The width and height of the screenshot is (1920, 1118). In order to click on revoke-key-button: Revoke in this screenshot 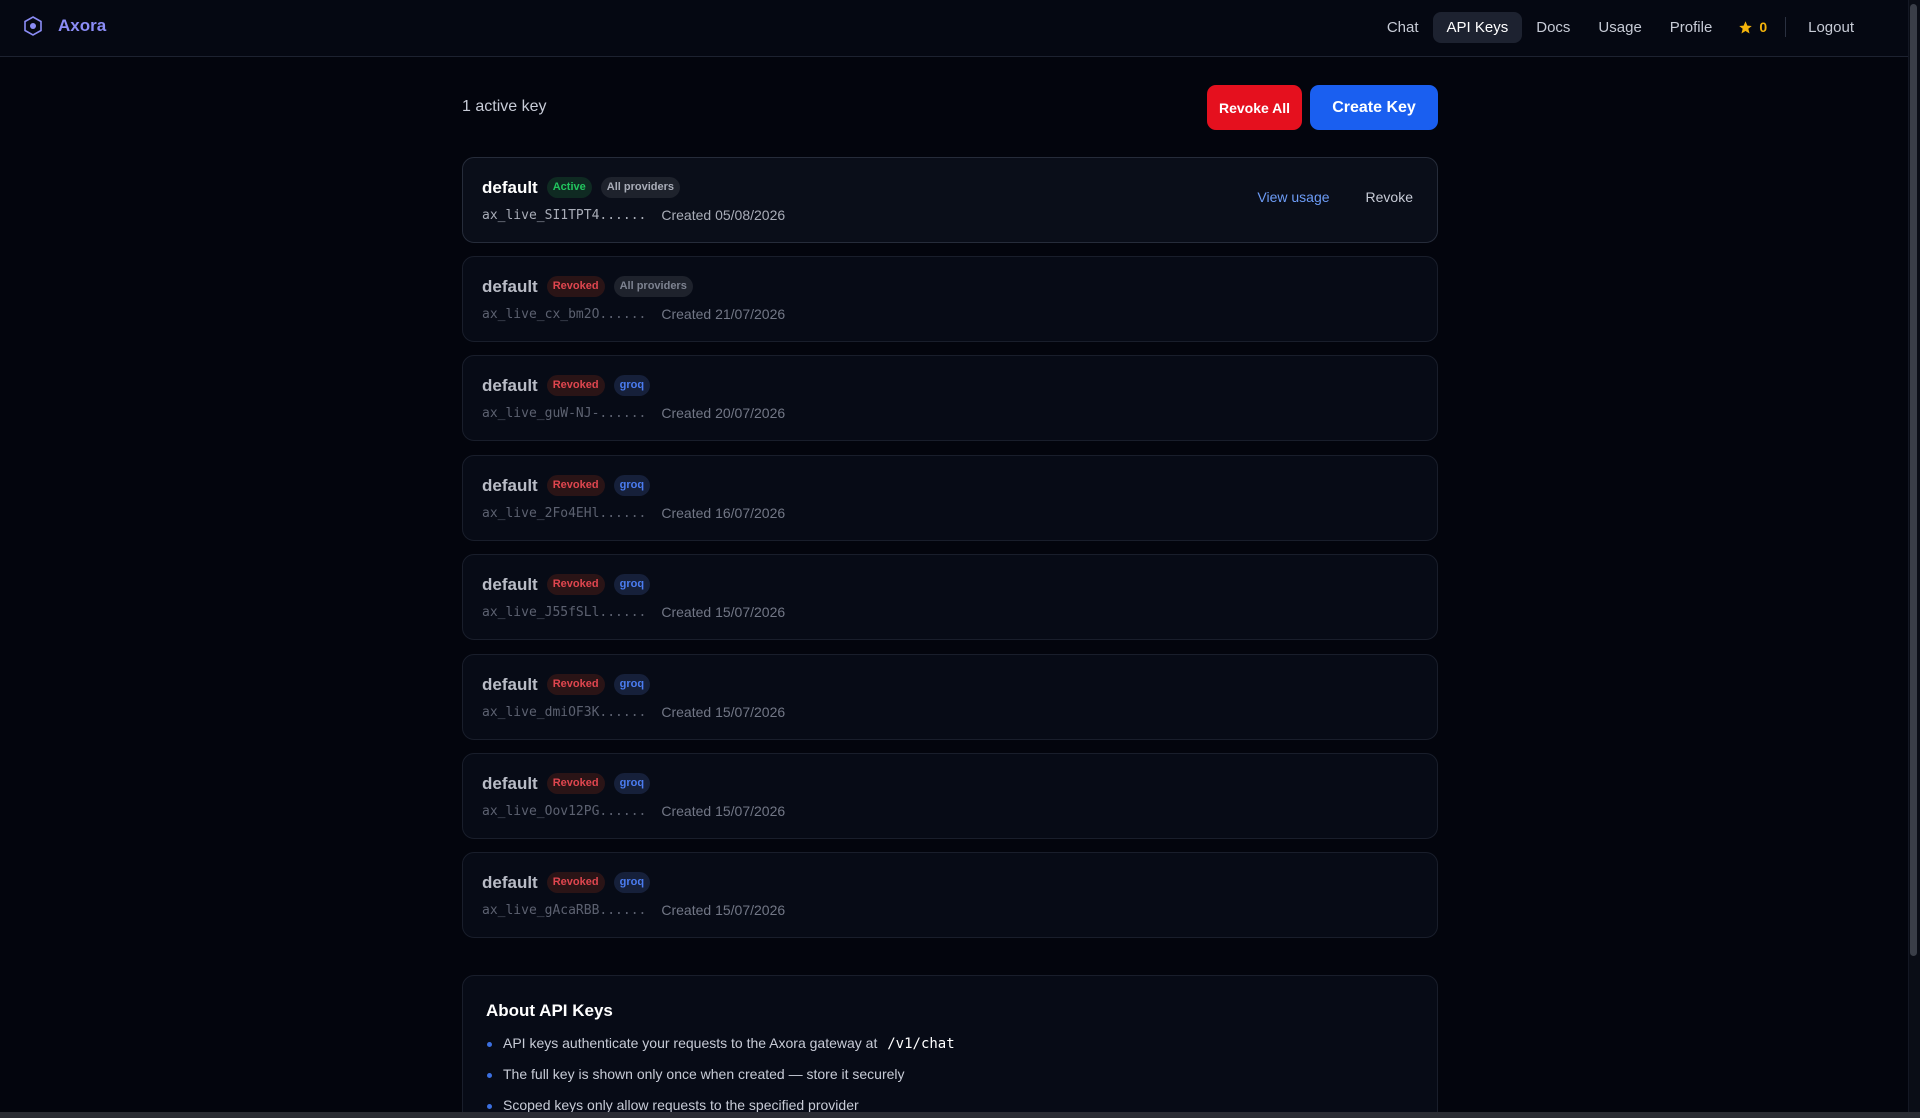, I will do `click(1389, 197)`.